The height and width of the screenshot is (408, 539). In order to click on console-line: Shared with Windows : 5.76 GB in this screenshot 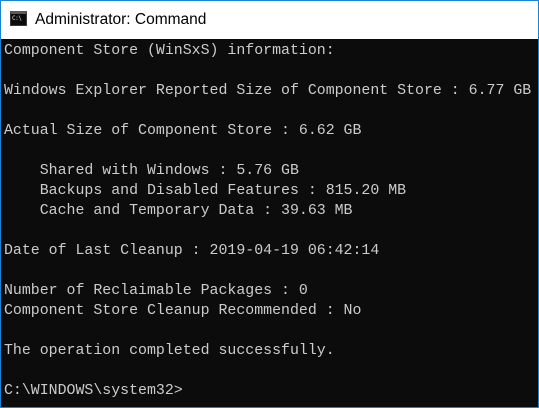, I will do `click(151, 171)`.